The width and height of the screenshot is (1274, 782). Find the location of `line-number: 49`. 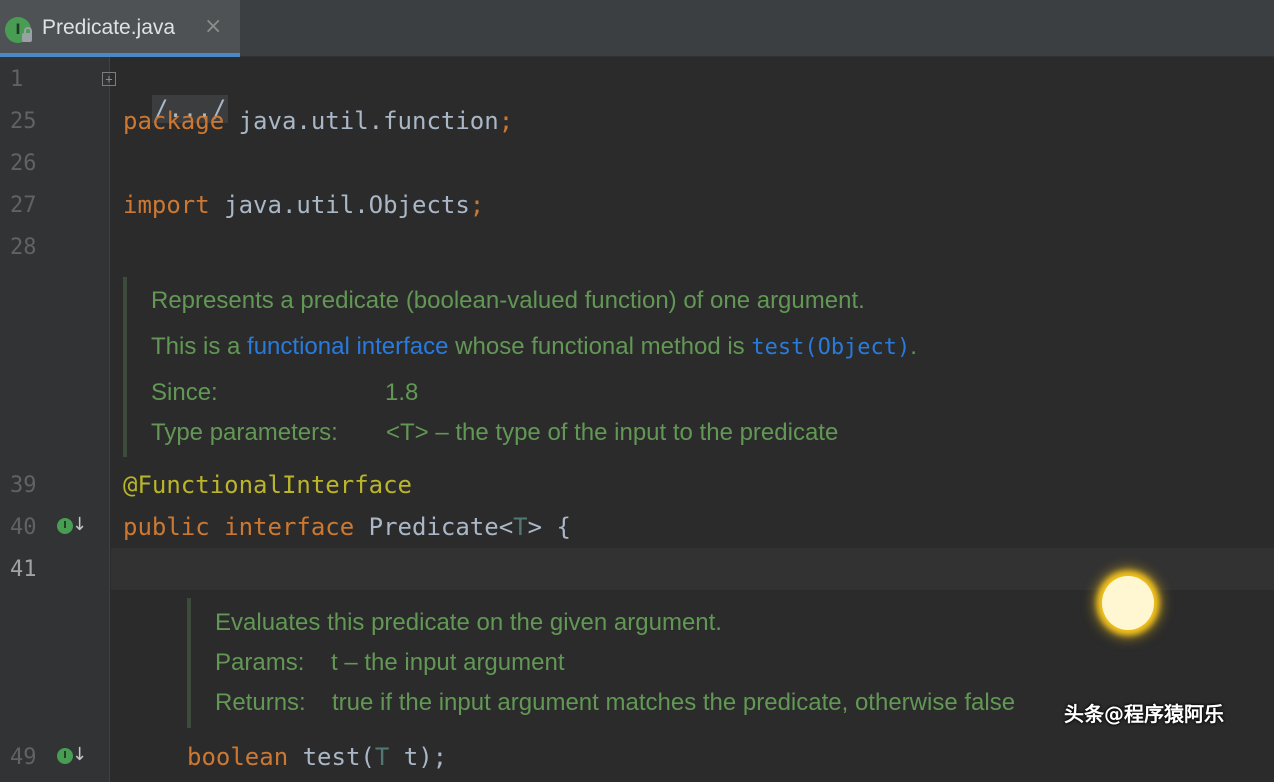

line-number: 49 is located at coordinates (23, 757).